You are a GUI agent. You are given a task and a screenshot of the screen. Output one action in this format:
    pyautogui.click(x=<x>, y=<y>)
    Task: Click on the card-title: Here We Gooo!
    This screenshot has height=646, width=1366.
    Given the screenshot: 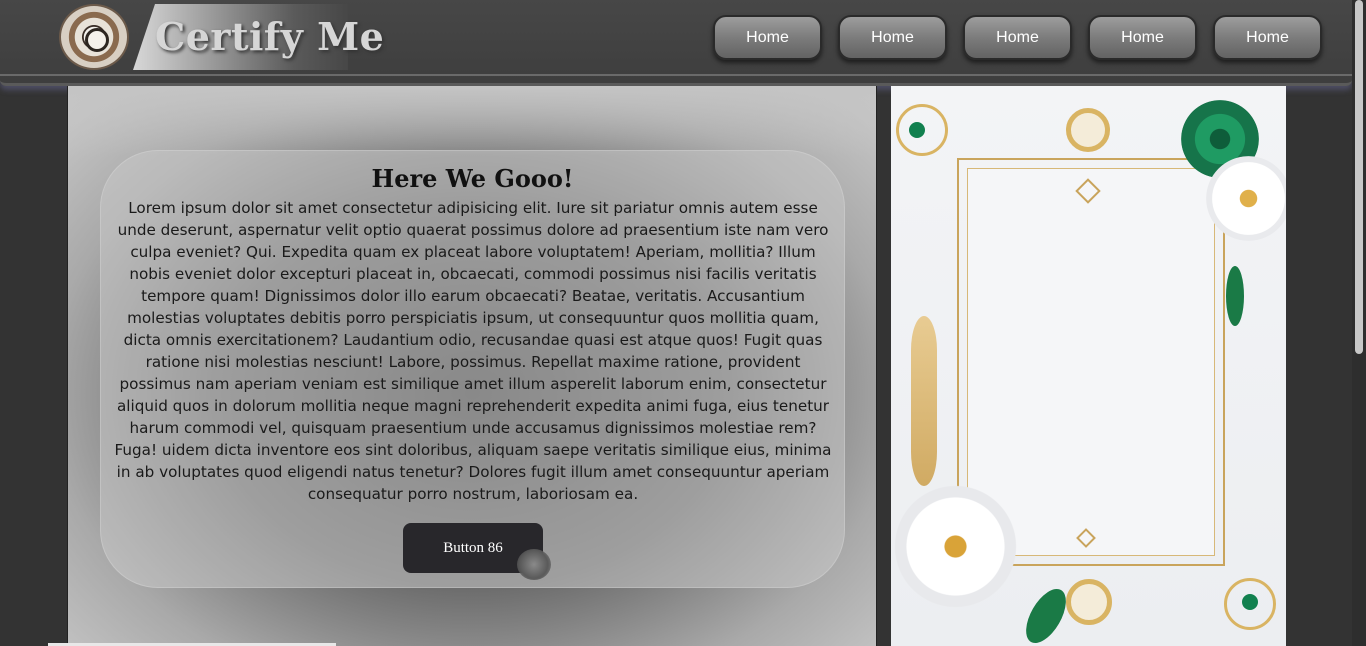 What is the action you would take?
    pyautogui.click(x=472, y=178)
    